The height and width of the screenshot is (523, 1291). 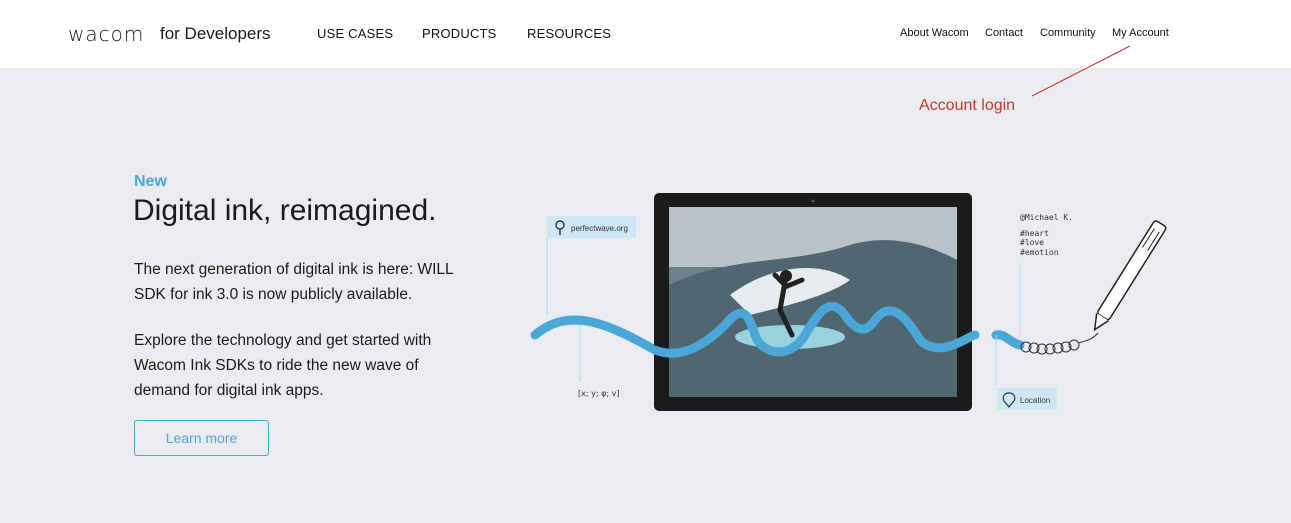 I want to click on hashtag-1: #heart, so click(x=1034, y=233).